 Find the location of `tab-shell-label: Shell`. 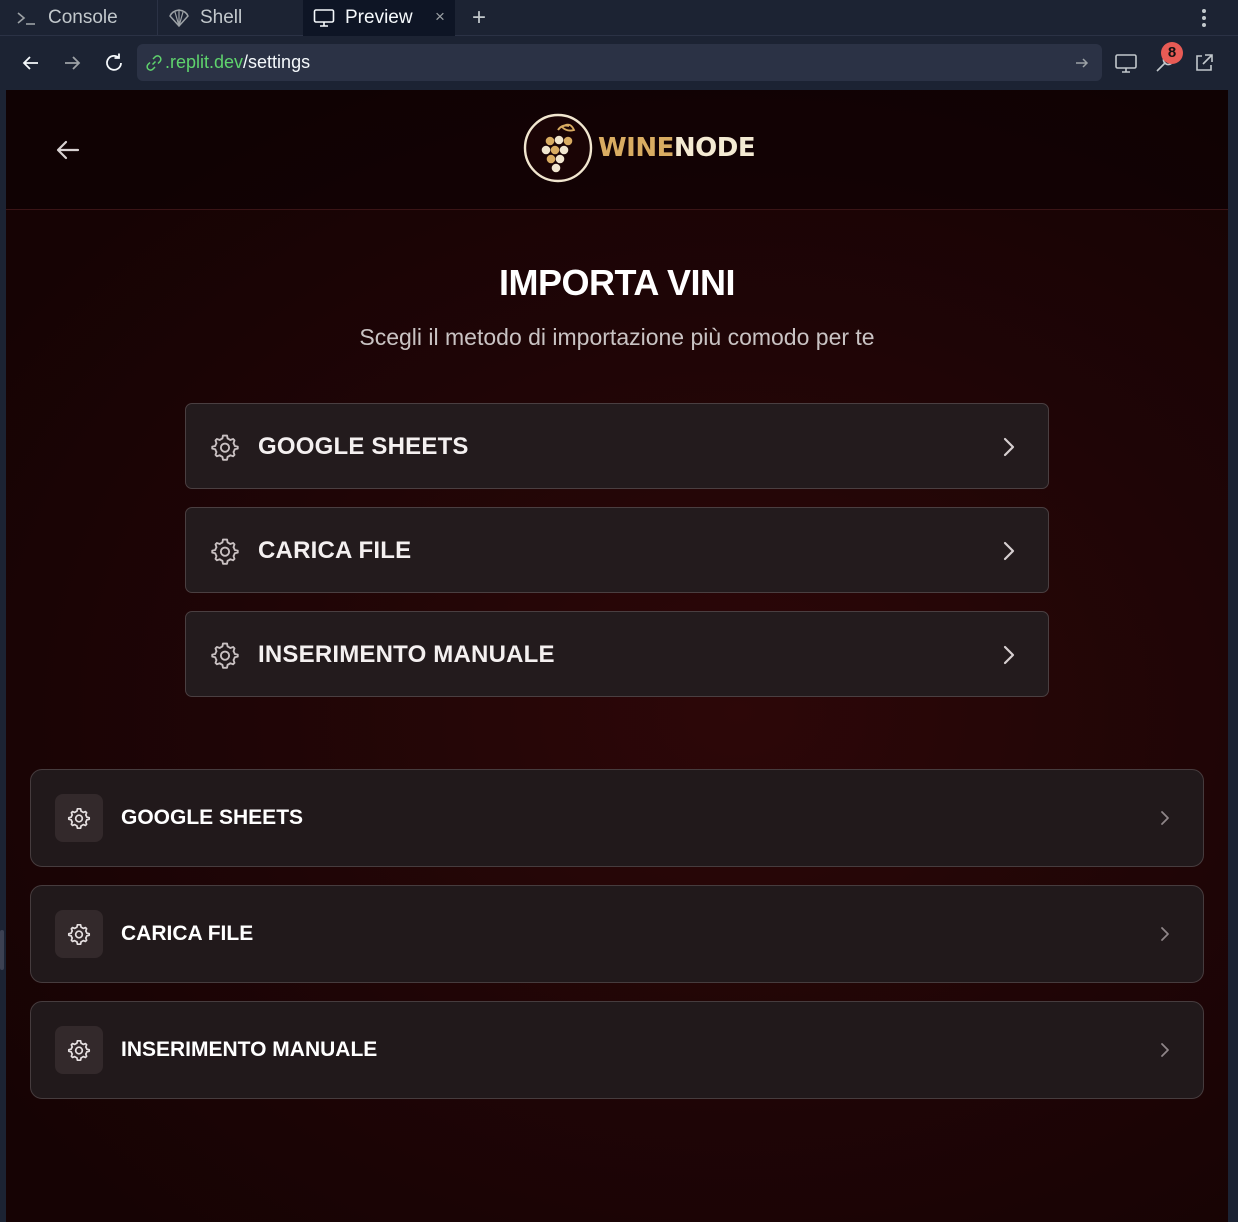

tab-shell-label: Shell is located at coordinates (221, 17).